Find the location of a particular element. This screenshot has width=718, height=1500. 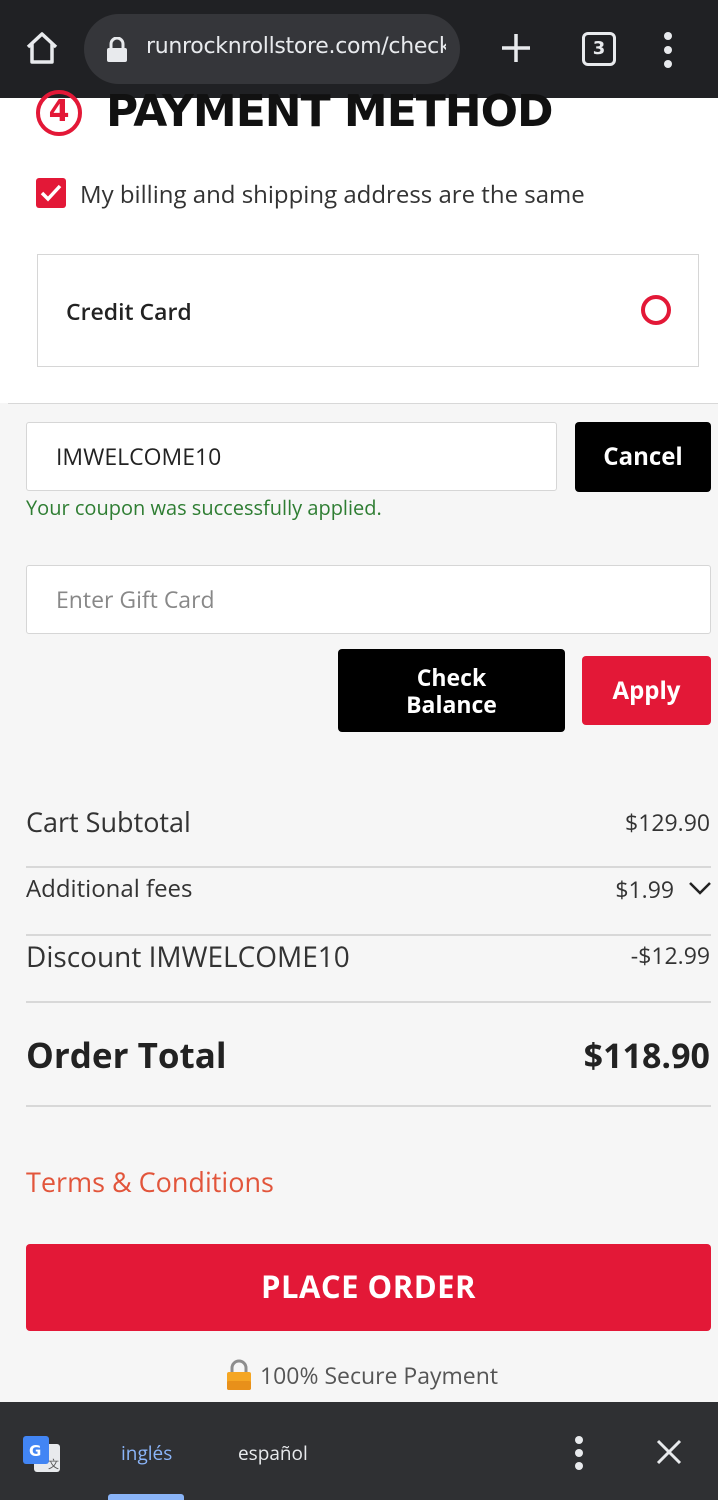

url-text: runrocknrollstore.com/checko is located at coordinates (296, 46).